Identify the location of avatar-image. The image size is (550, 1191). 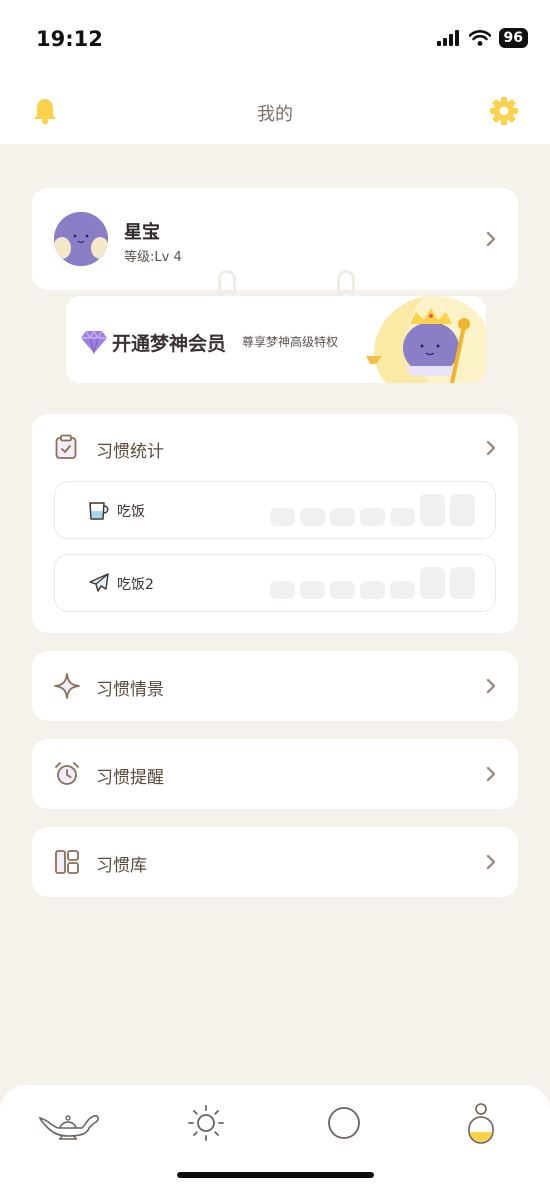
(81, 239).